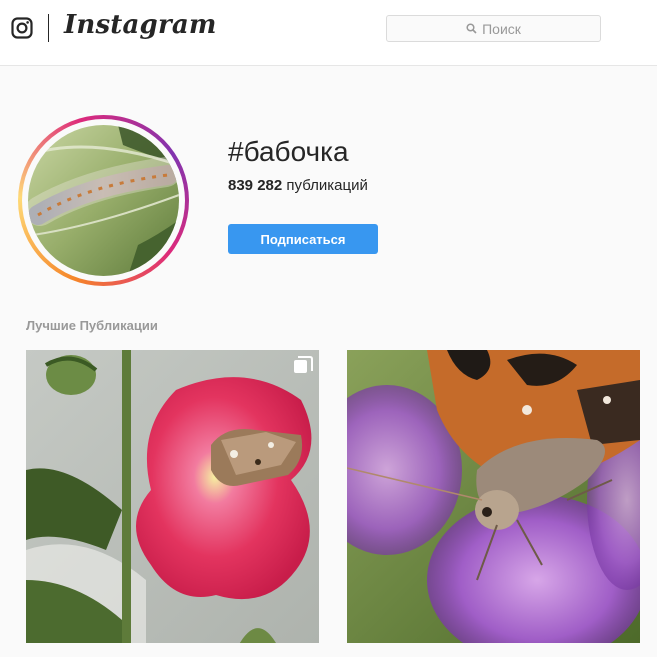 Image resolution: width=657 pixels, height=657 pixels. I want to click on search-input: Поиск, so click(493, 28).